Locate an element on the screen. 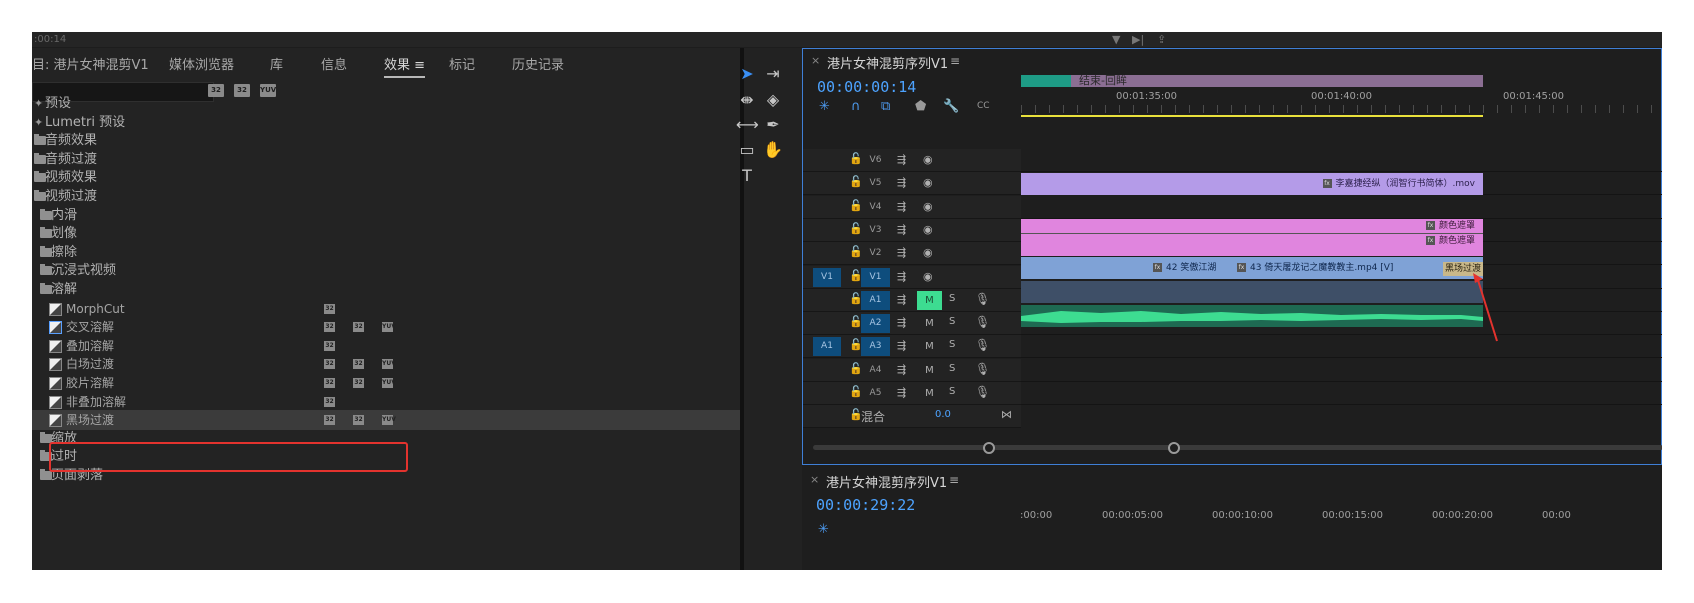 This screenshot has height=603, width=1694. effect-item: MorphCut 32 is located at coordinates (386, 309).